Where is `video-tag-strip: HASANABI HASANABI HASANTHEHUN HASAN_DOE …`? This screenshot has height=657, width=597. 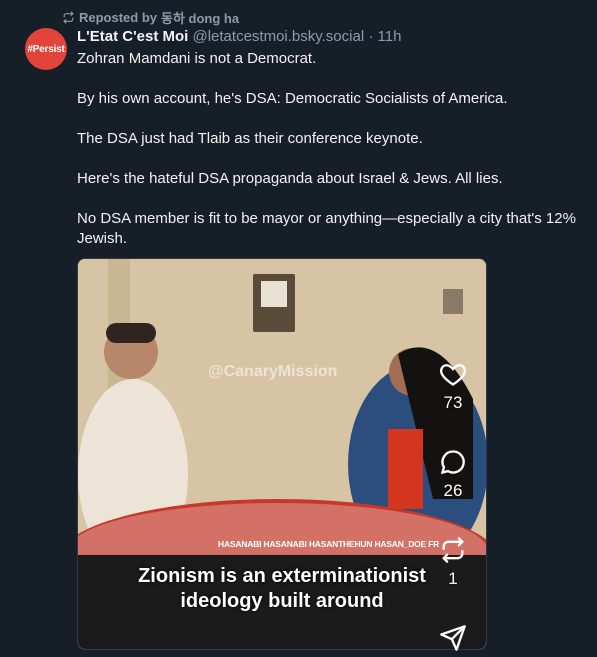 video-tag-strip: HASANABI HASANABI HASANTHEHUN HASAN_DOE … is located at coordinates (329, 544).